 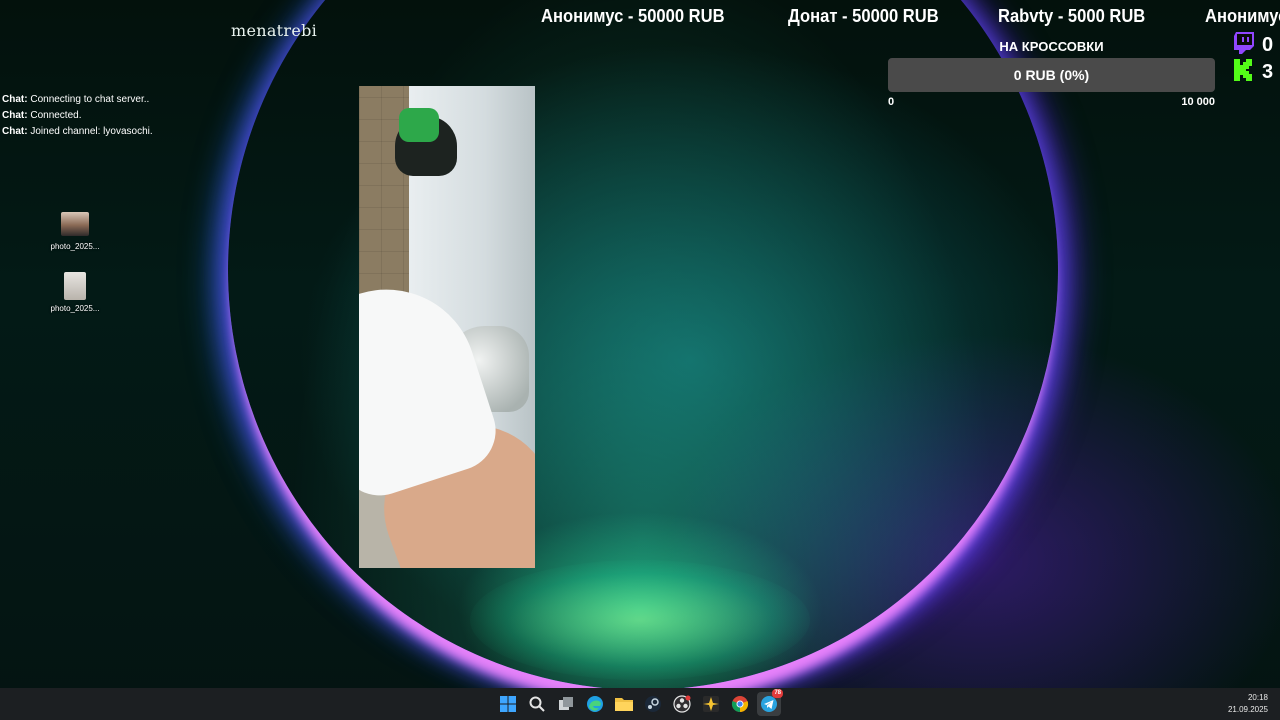 What do you see at coordinates (595, 704) in the screenshot?
I see `edge-browser-icon` at bounding box center [595, 704].